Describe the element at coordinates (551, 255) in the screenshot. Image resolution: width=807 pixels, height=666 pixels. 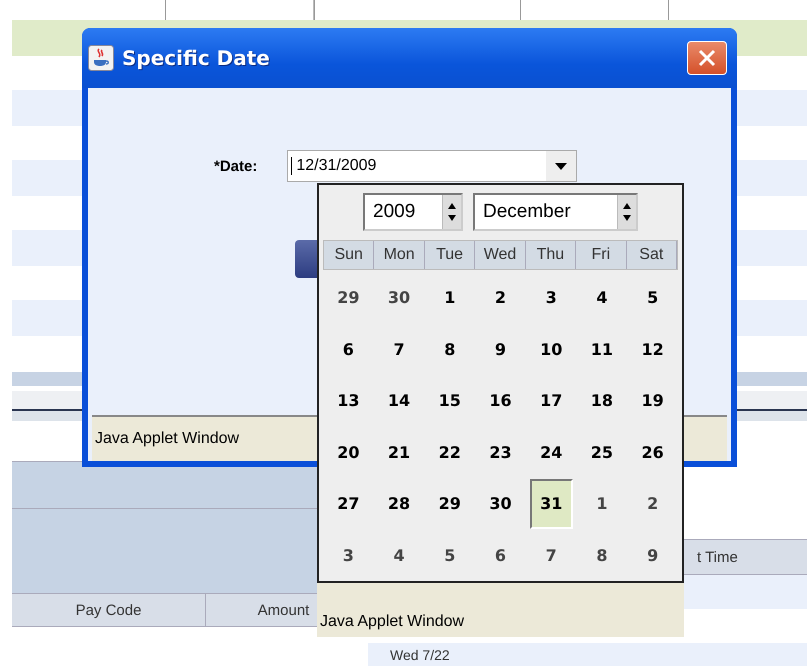
I see `weekday-label: Thu` at that location.